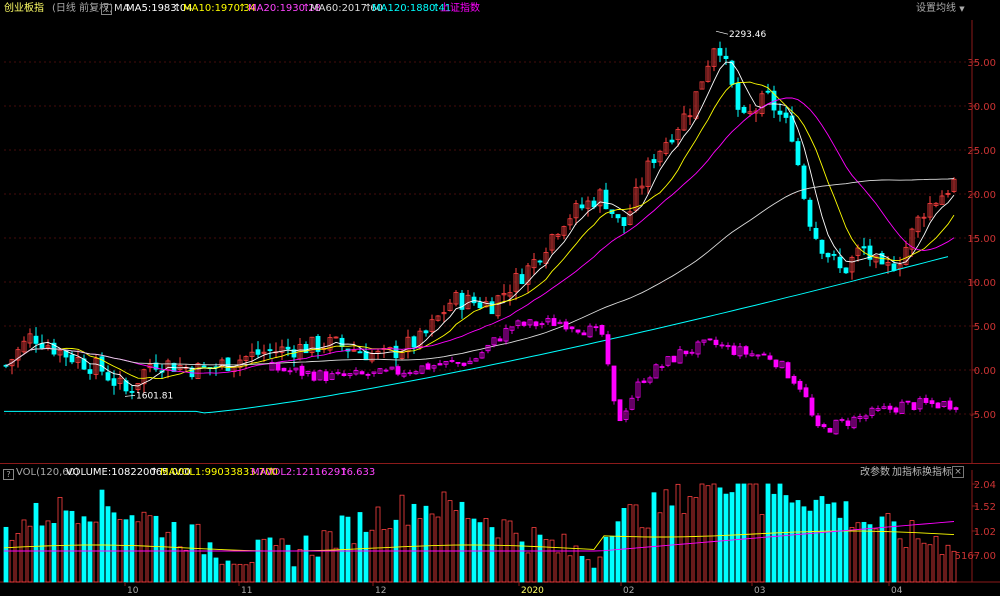 This screenshot has height=596, width=1000. What do you see at coordinates (154, 472) in the screenshot?
I see `up-arrow-icon: ↑` at bounding box center [154, 472].